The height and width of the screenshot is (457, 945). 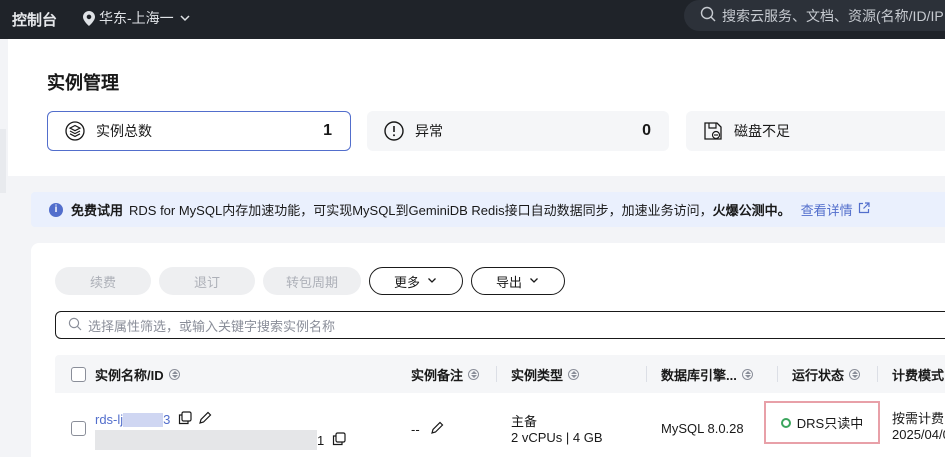 I want to click on billing-date: 2025/04/0, so click(x=918, y=434).